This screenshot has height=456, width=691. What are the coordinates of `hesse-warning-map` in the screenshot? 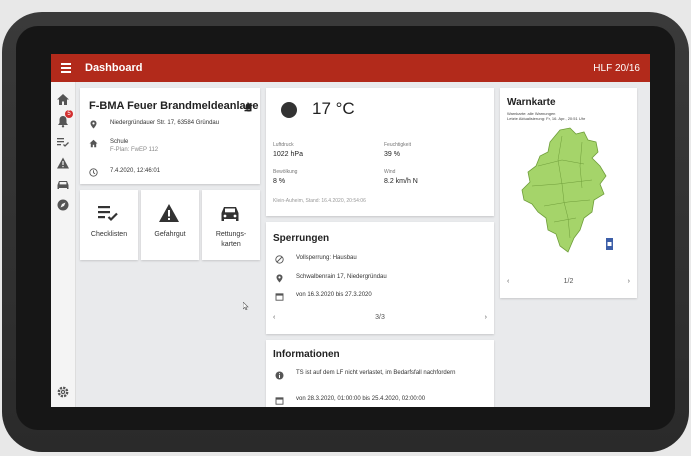 It's located at (565, 191).